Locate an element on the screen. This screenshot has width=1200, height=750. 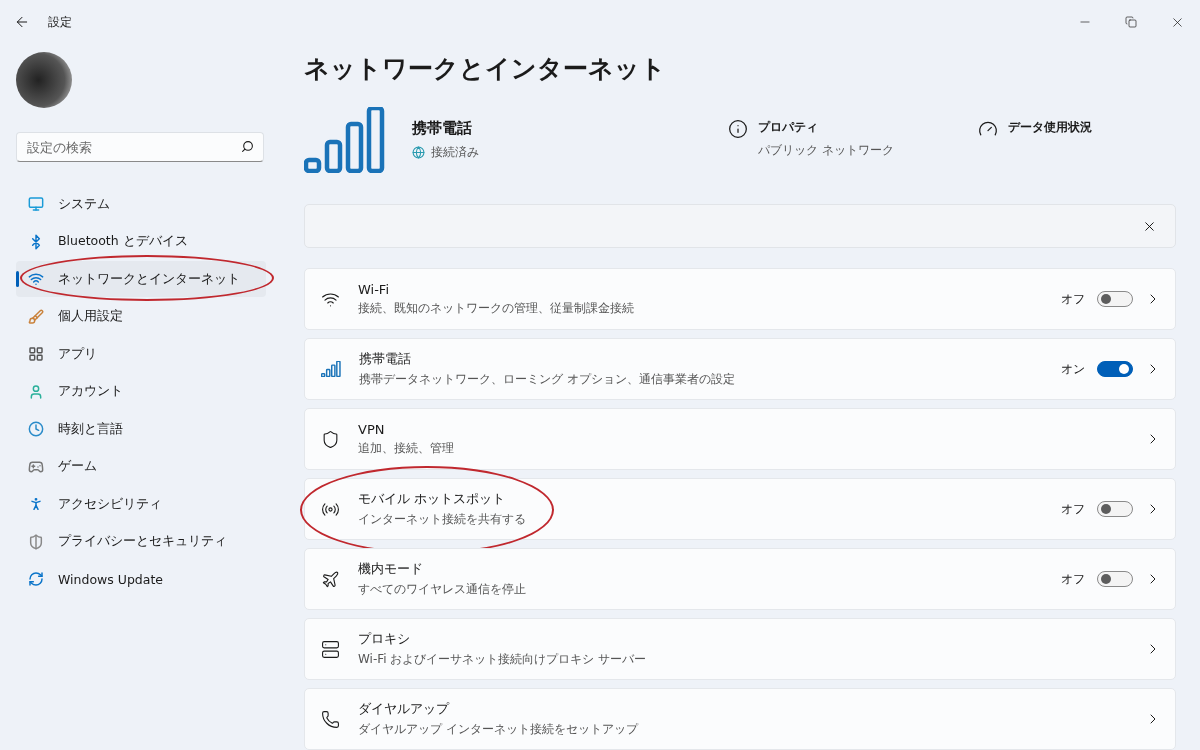
settings-row: プロキシ Wi-Fi およびイーサネット接続向けプロキシ サーバー is located at coordinates (740, 649).